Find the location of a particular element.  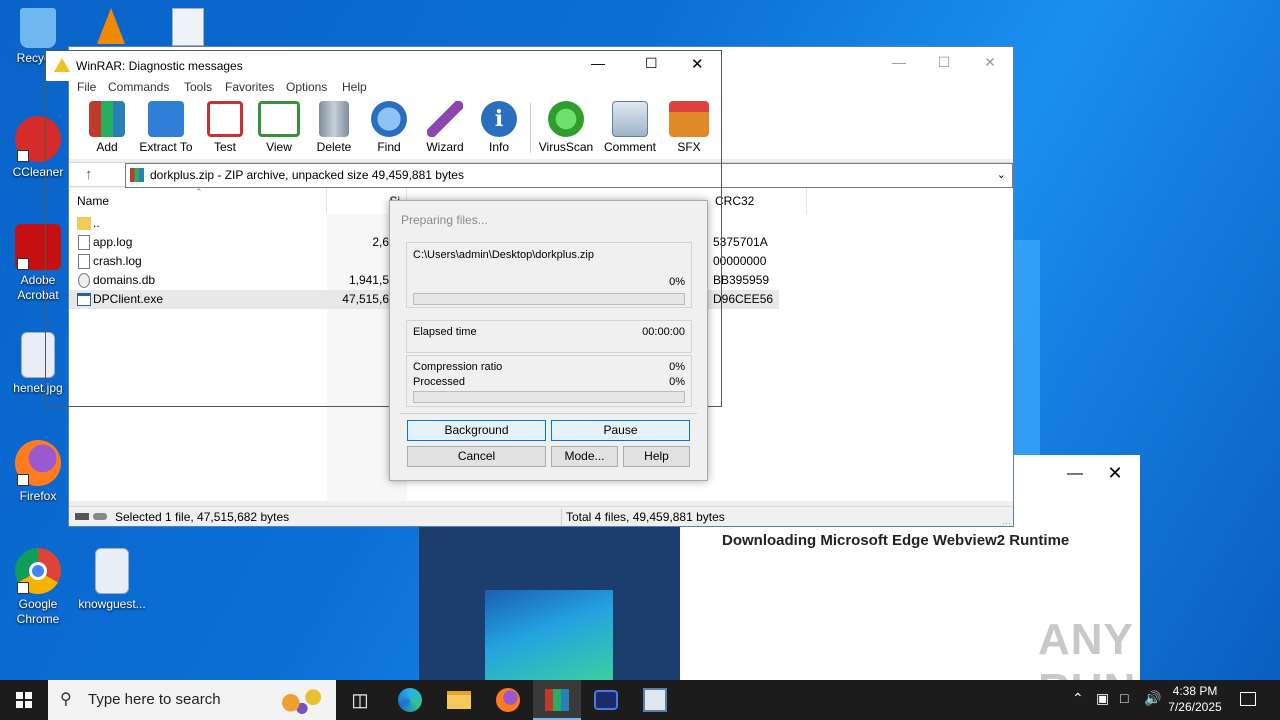

processed-progress-bar is located at coordinates (549, 397).